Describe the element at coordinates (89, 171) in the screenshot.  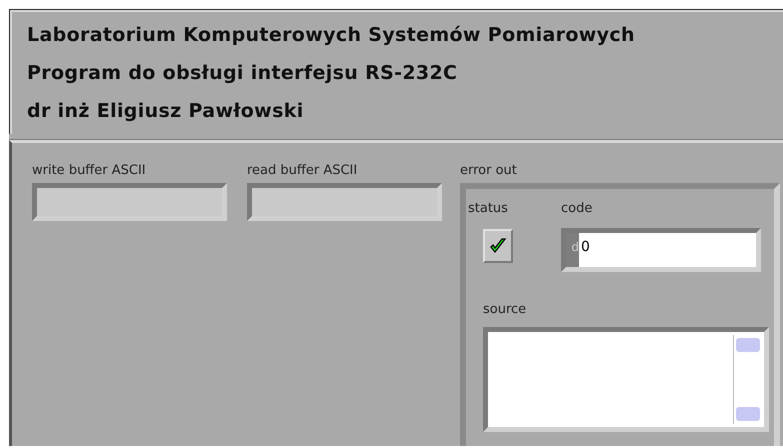
I see `indicator-label: write buffer ASCII` at that location.